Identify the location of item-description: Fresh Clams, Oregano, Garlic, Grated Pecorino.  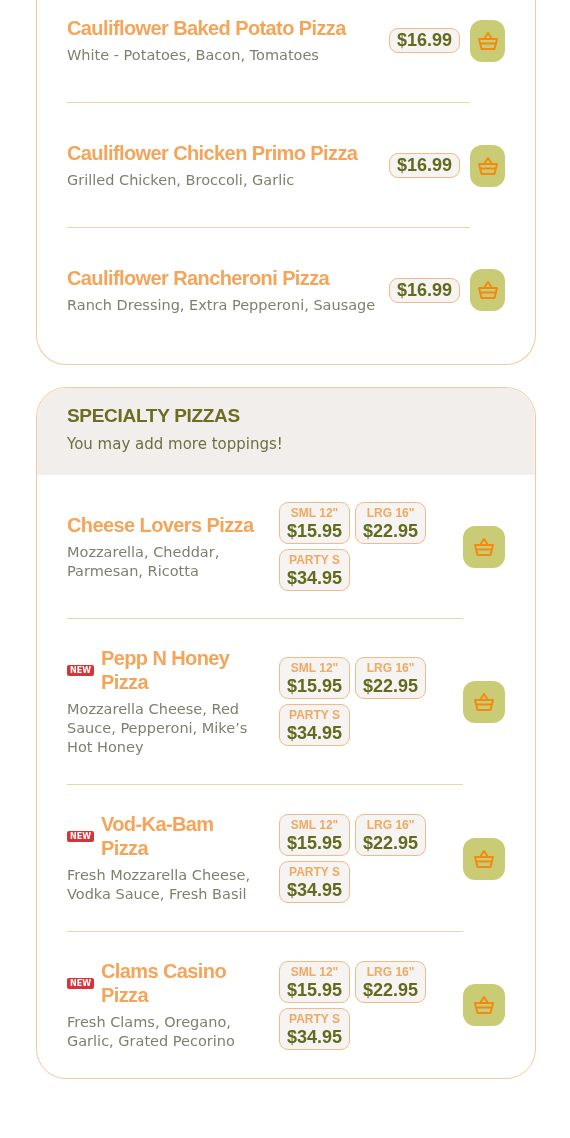
(151, 1032).